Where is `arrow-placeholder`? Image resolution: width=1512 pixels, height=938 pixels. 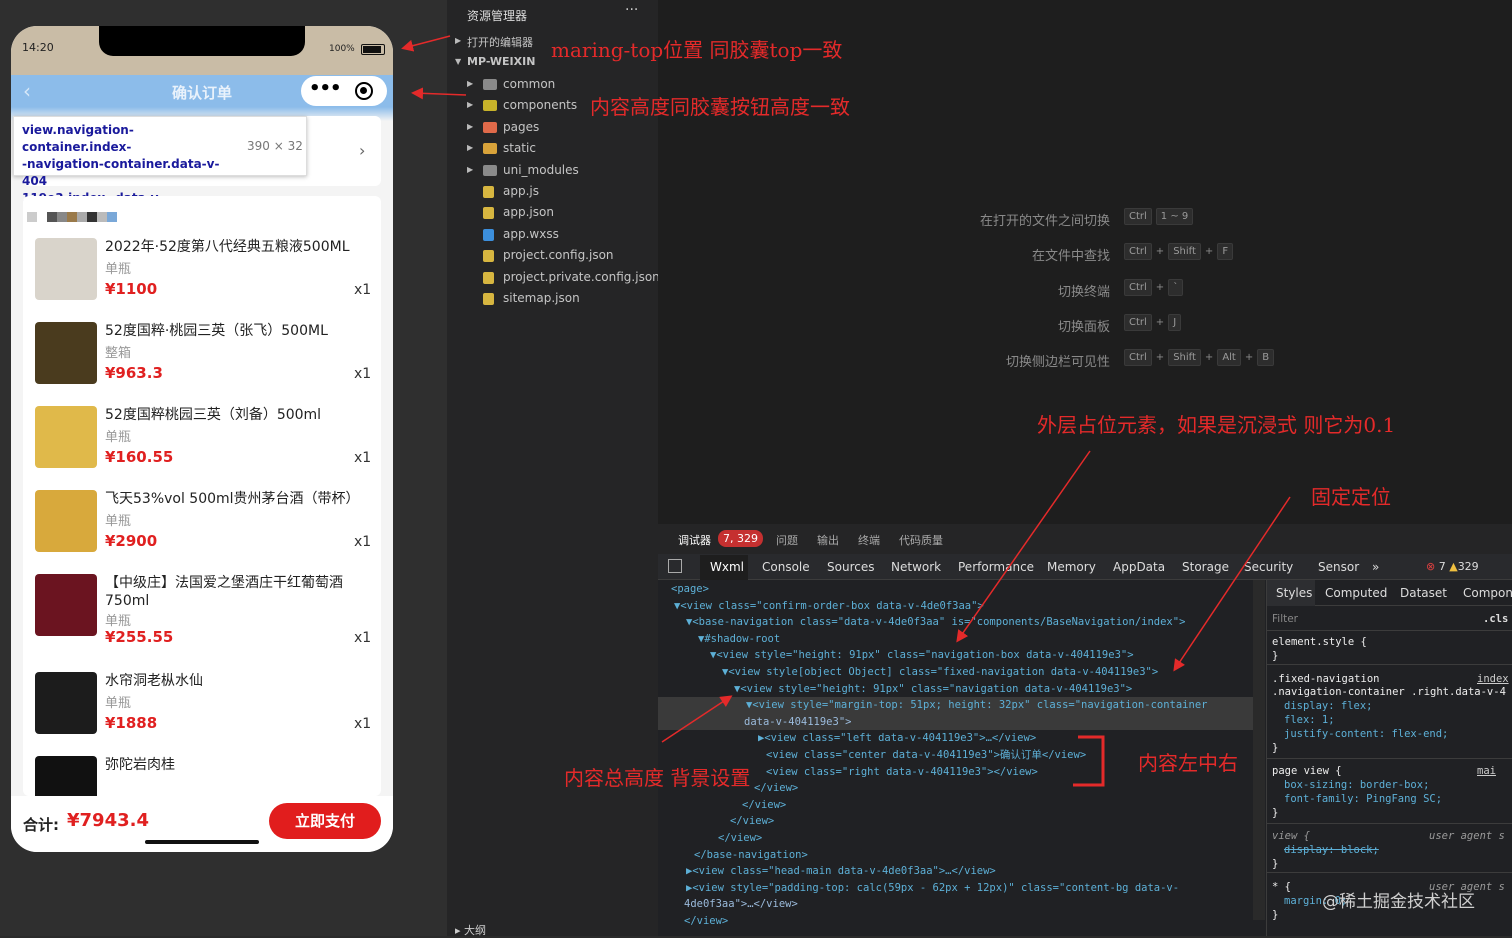 arrow-placeholder is located at coordinates (1023, 546).